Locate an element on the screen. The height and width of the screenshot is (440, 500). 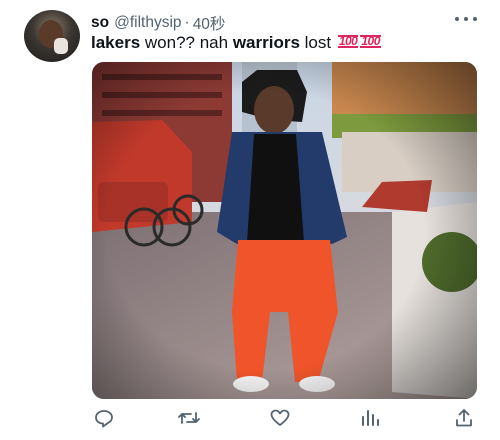
tweet-header: so @filthysip · 40秒 is located at coordinates (158, 23).